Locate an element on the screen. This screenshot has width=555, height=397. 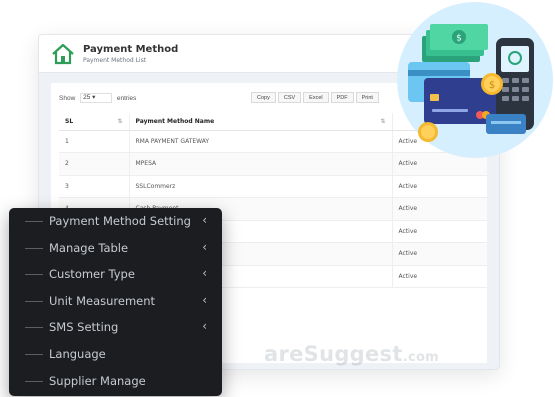
menu-item-customer-type: Customer Type ‹ is located at coordinates (115, 274).